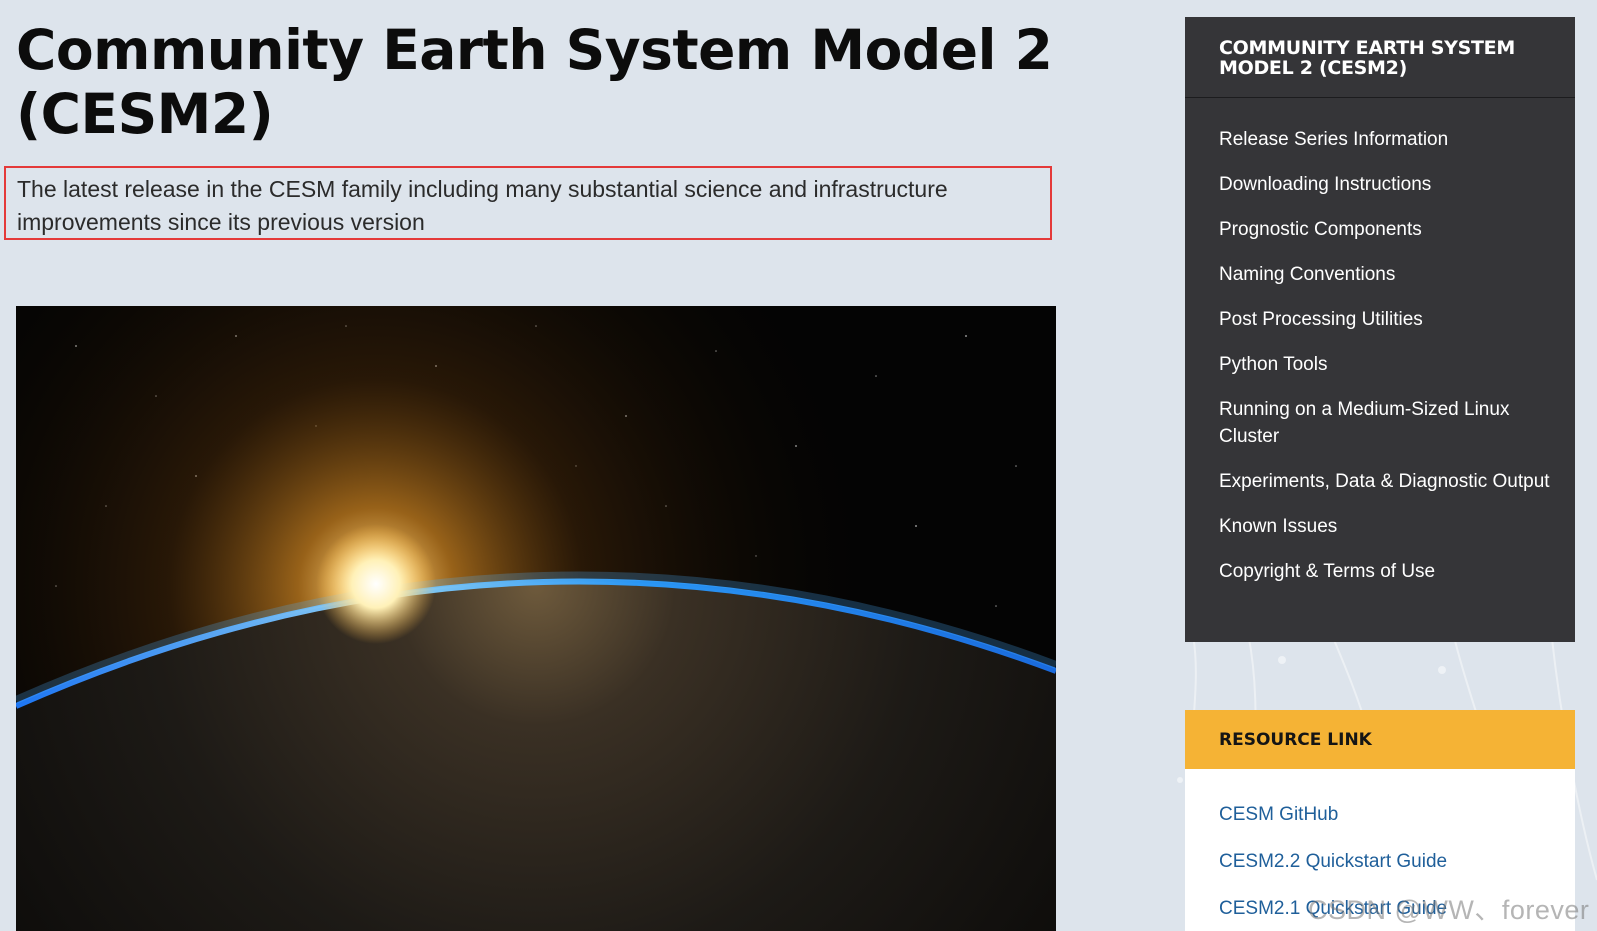  What do you see at coordinates (1387, 319) in the screenshot?
I see `sidebar-item-post-processing: Post Processing Utilities` at bounding box center [1387, 319].